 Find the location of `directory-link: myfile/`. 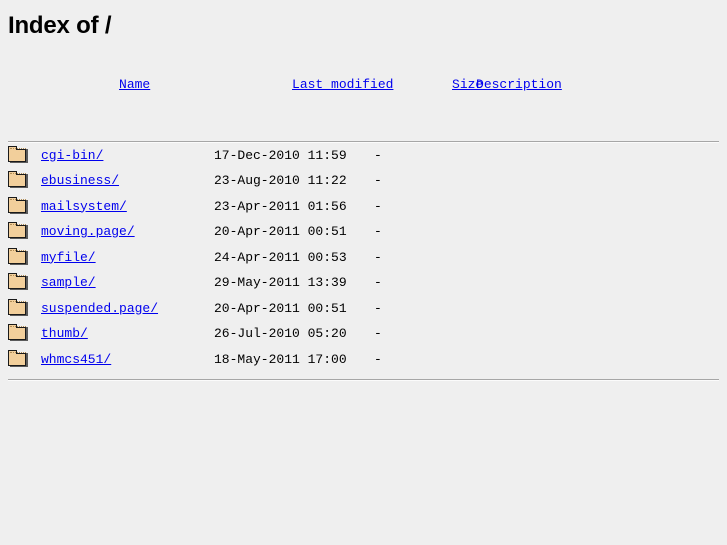

directory-link: myfile/ is located at coordinates (68, 257).